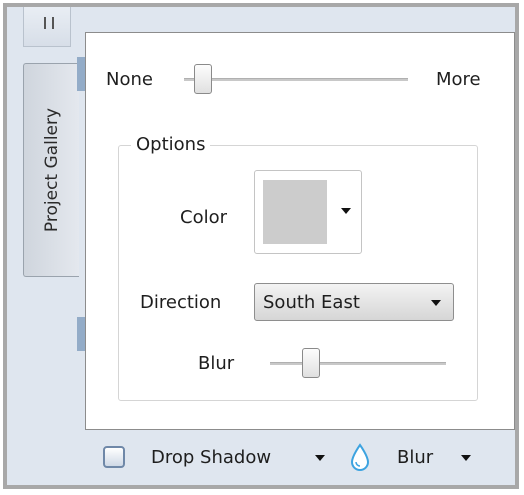 This screenshot has height=495, width=524. What do you see at coordinates (415, 457) in the screenshot?
I see `blur-button: Blur` at bounding box center [415, 457].